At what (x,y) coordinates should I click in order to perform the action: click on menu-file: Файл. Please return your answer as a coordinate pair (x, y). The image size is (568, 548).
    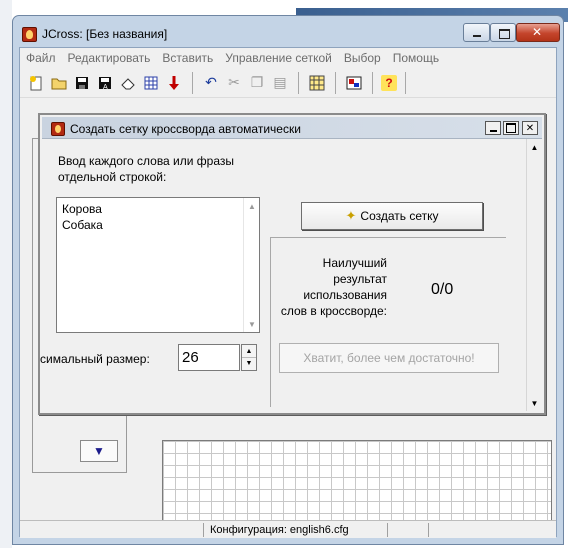
    Looking at the image, I should click on (41, 58).